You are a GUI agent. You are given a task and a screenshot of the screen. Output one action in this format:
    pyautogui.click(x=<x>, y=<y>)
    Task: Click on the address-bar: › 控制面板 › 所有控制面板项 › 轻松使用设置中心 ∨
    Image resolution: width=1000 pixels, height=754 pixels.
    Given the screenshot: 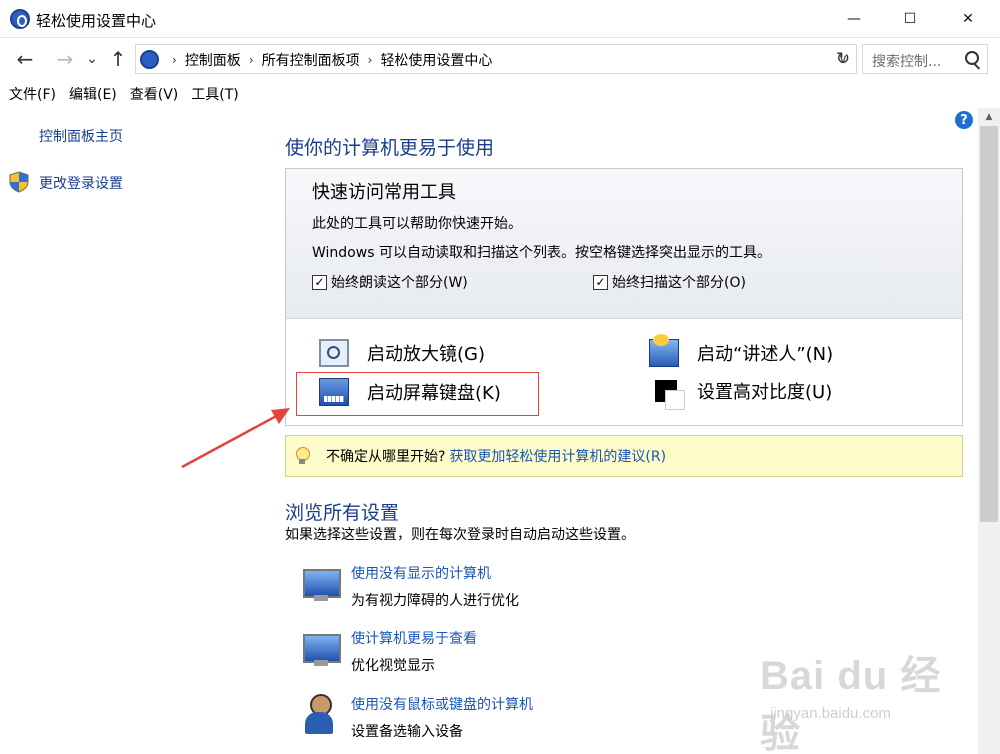 What is the action you would take?
    pyautogui.click(x=496, y=59)
    